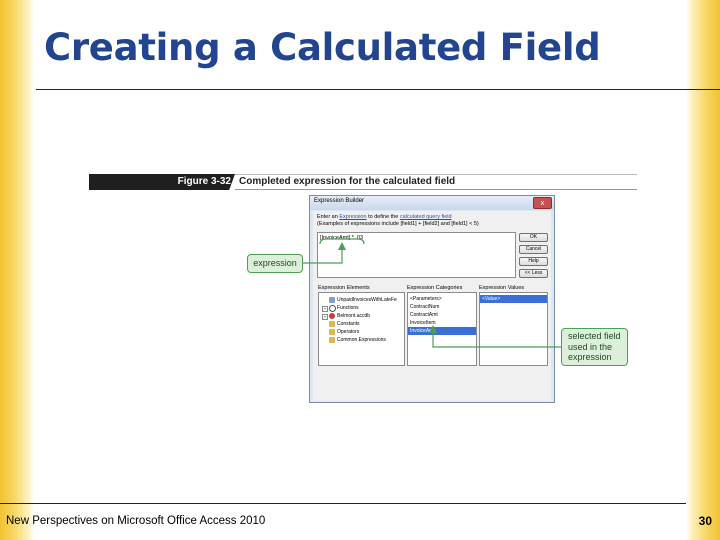  What do you see at coordinates (533, 261) in the screenshot?
I see `help-button: Help` at bounding box center [533, 261].